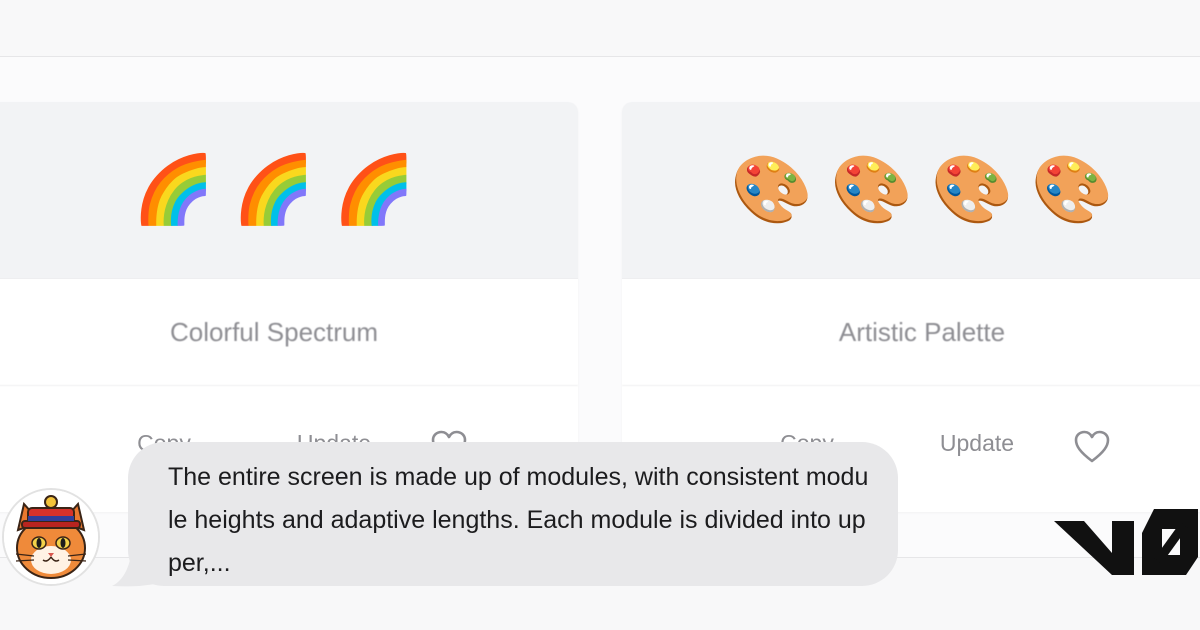 This screenshot has width=1200, height=630. I want to click on update-button: Update, so click(977, 443).